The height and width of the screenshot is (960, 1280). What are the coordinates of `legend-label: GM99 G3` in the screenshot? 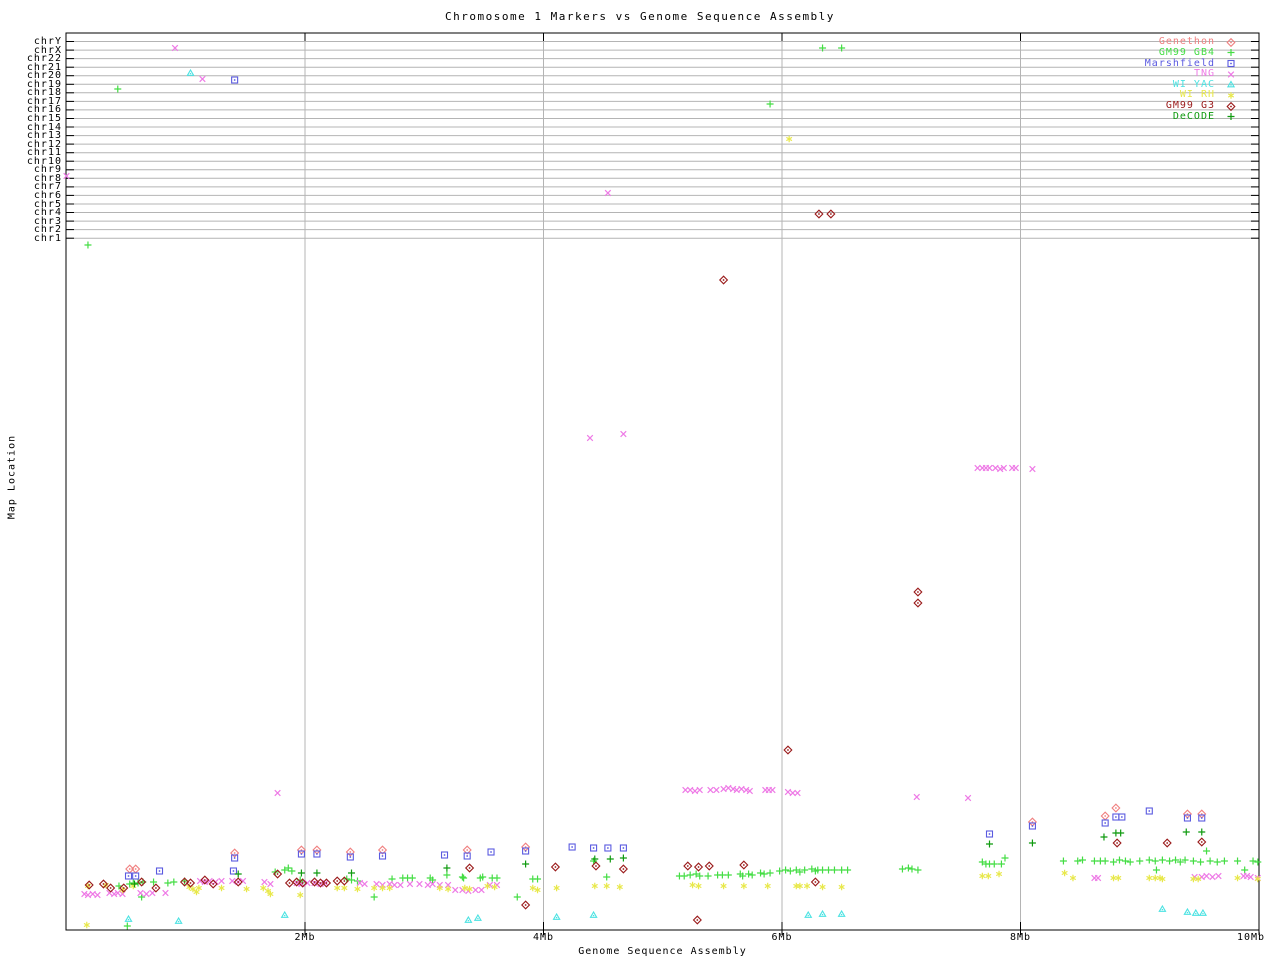 It's located at (1190, 106).